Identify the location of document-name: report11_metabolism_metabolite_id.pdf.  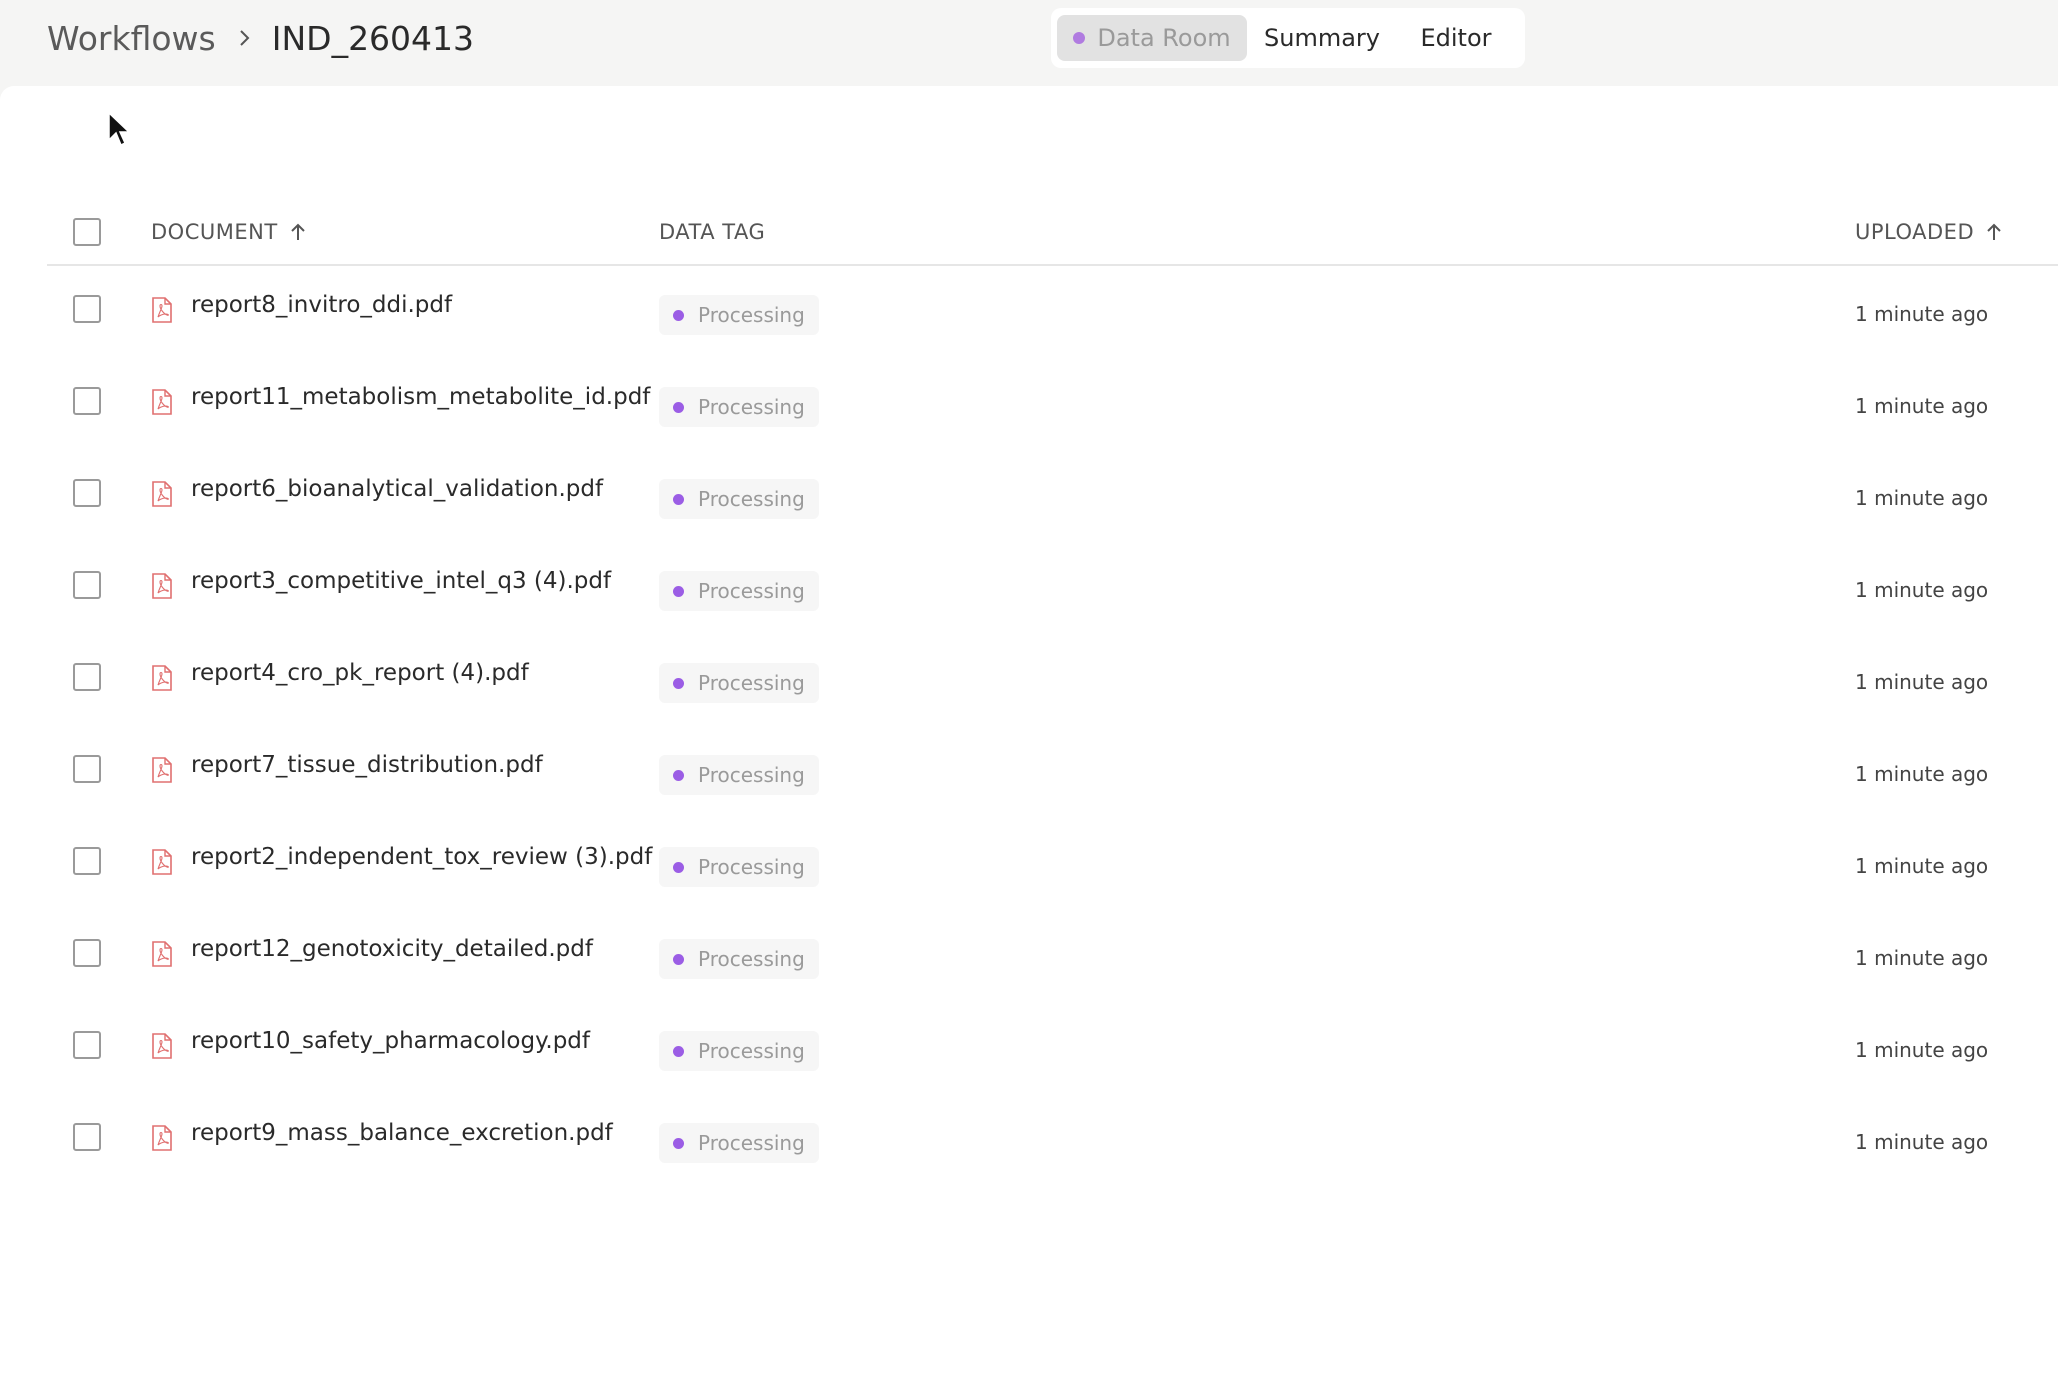
(420, 397).